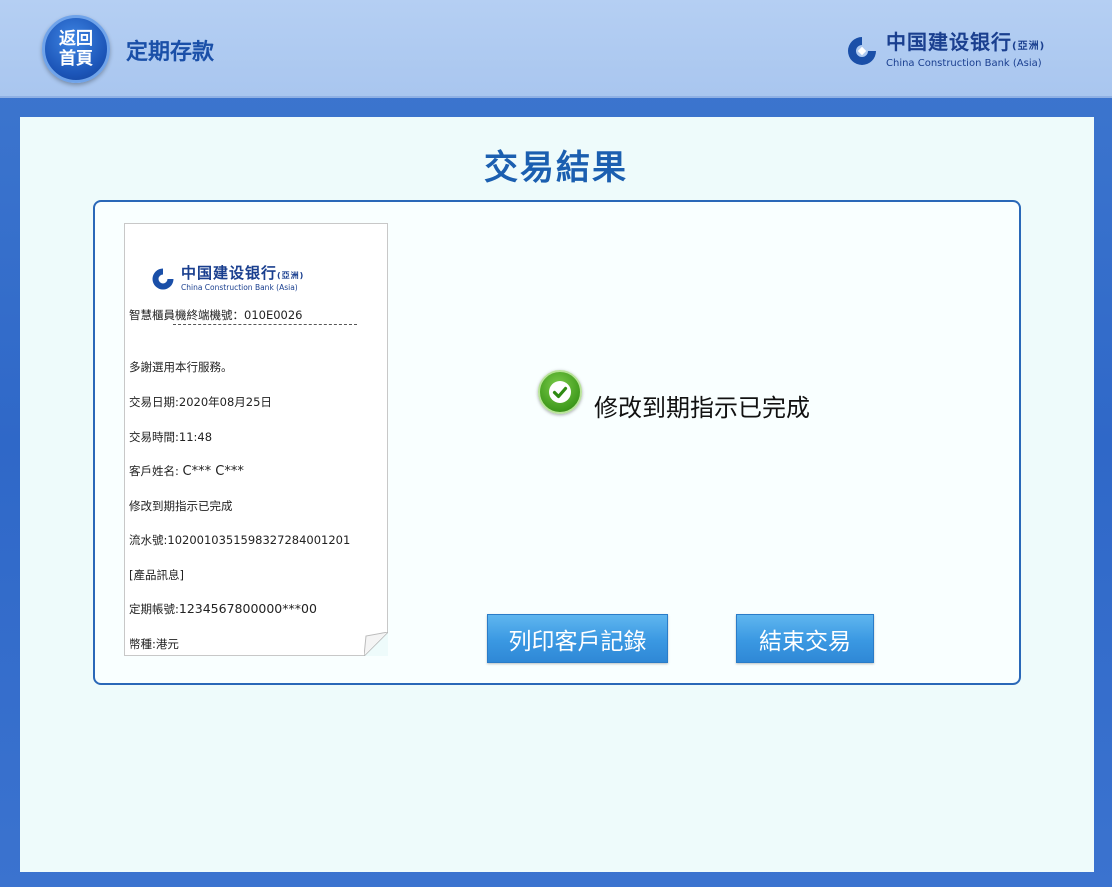 The image size is (1112, 887). I want to click on receipt-logo-en: China Construction Bank (Asia), so click(239, 287).